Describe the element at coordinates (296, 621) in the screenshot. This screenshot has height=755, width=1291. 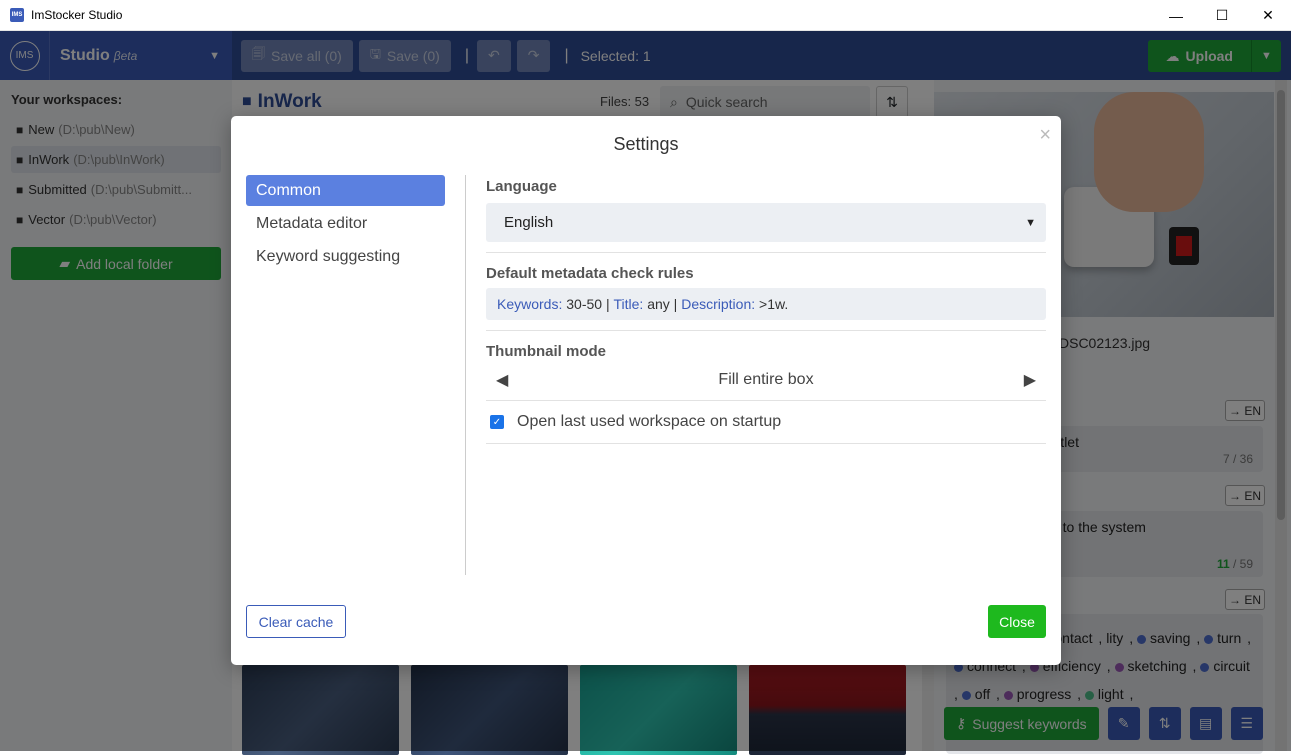
I see `clear-cache-button: Clear cache` at that location.